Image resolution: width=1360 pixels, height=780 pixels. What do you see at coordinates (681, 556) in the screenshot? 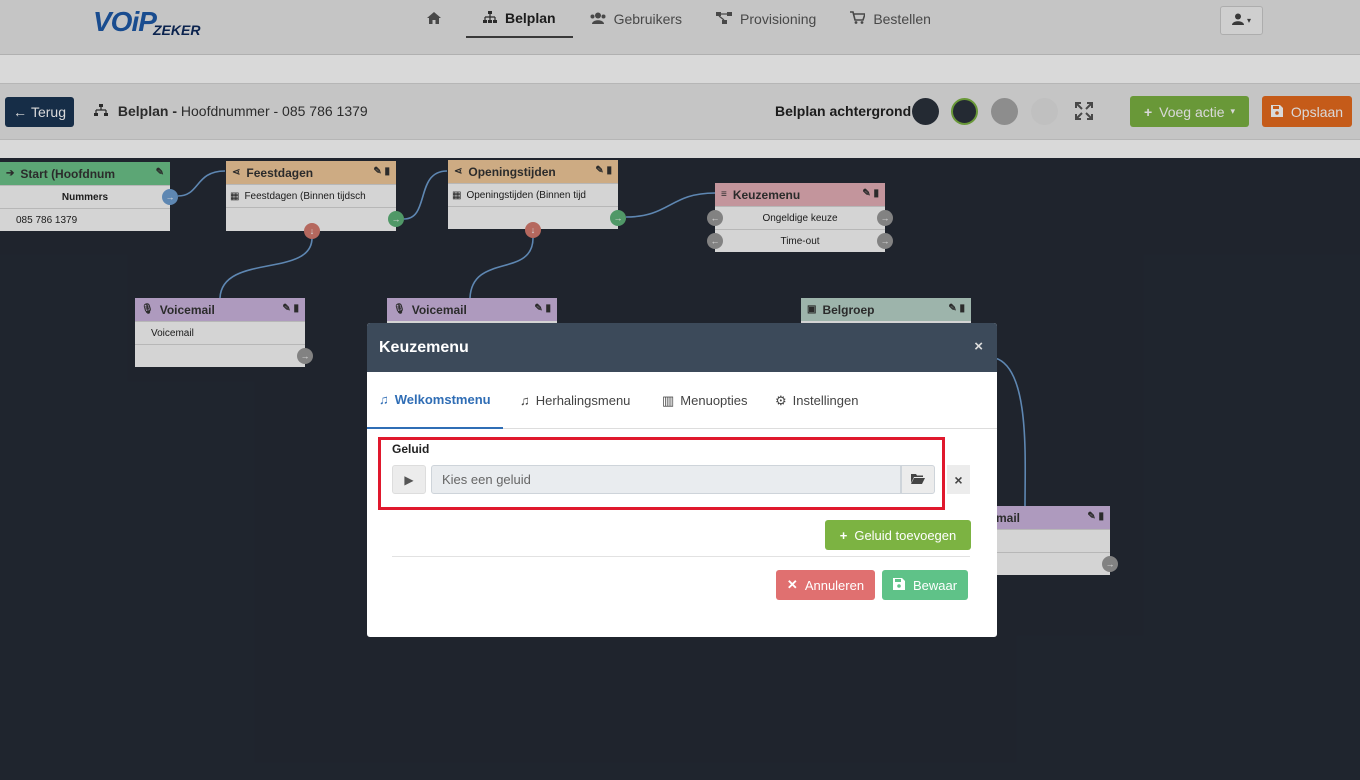
I see `modal-divider` at bounding box center [681, 556].